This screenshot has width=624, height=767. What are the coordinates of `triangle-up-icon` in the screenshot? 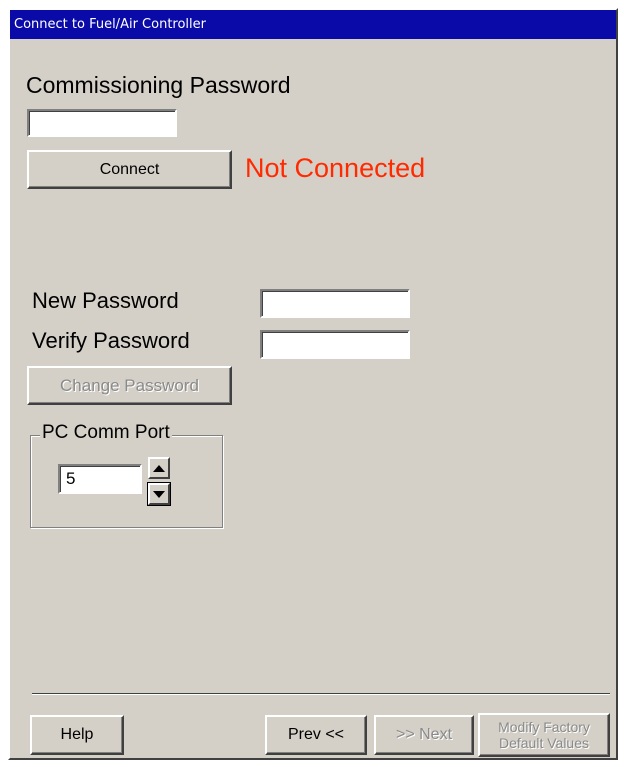 It's located at (159, 468).